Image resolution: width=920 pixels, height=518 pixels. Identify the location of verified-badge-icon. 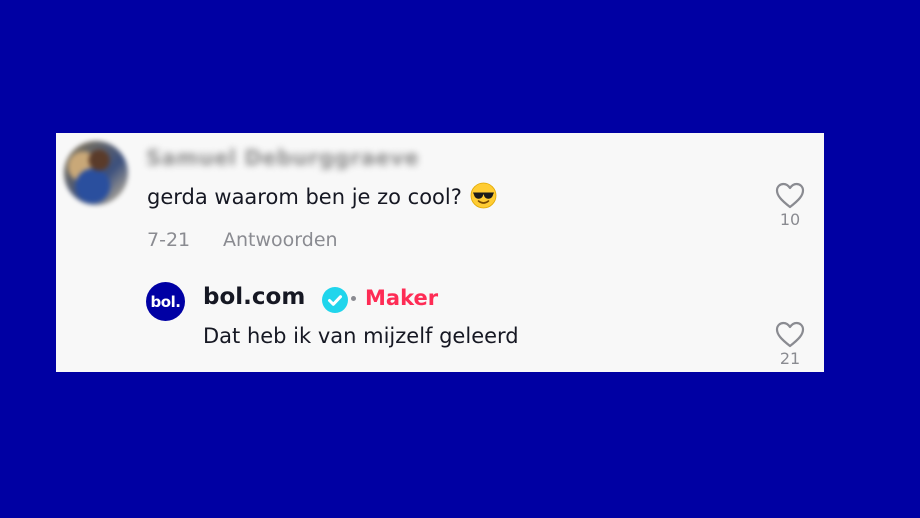
(335, 302).